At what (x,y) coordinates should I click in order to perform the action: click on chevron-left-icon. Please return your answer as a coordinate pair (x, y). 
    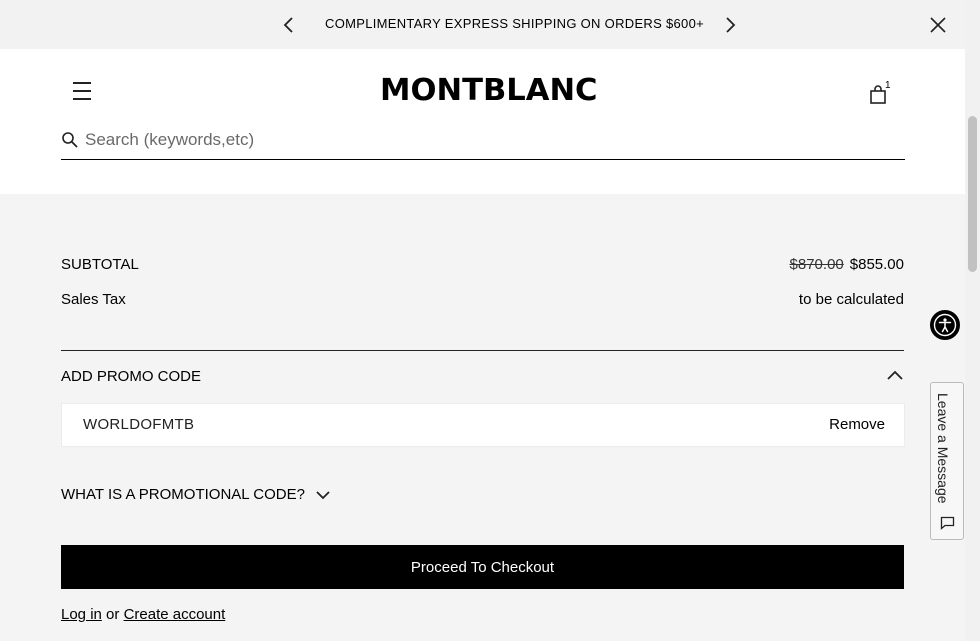
    Looking at the image, I should click on (289, 25).